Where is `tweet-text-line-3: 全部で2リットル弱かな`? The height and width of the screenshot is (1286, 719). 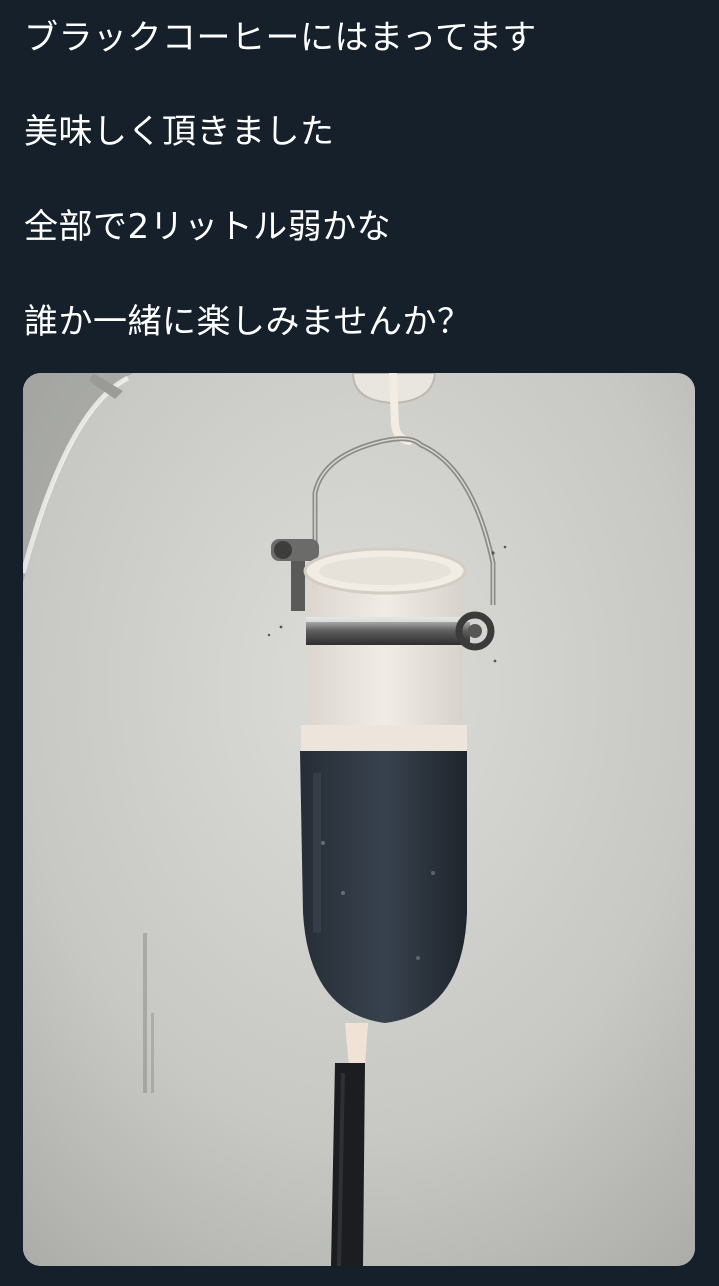 tweet-text-line-3: 全部で2リットル弱かな is located at coordinates (208, 227).